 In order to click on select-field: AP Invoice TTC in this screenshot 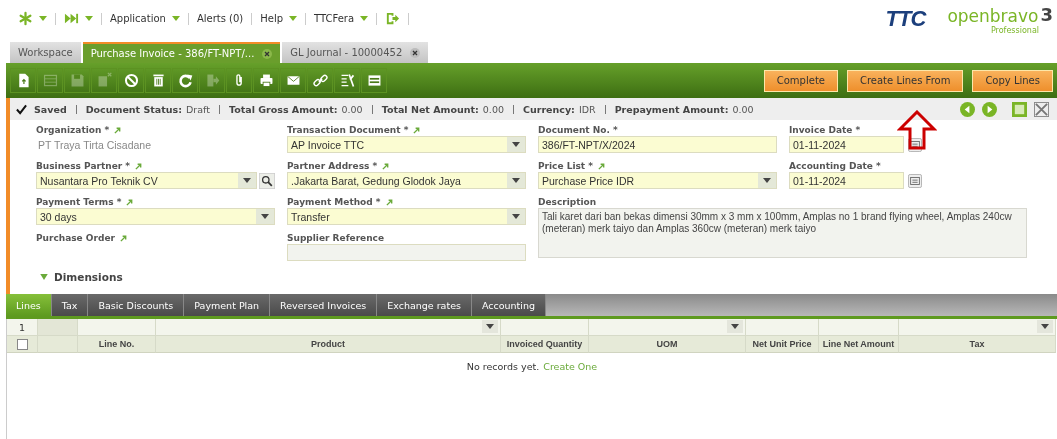, I will do `click(406, 144)`.